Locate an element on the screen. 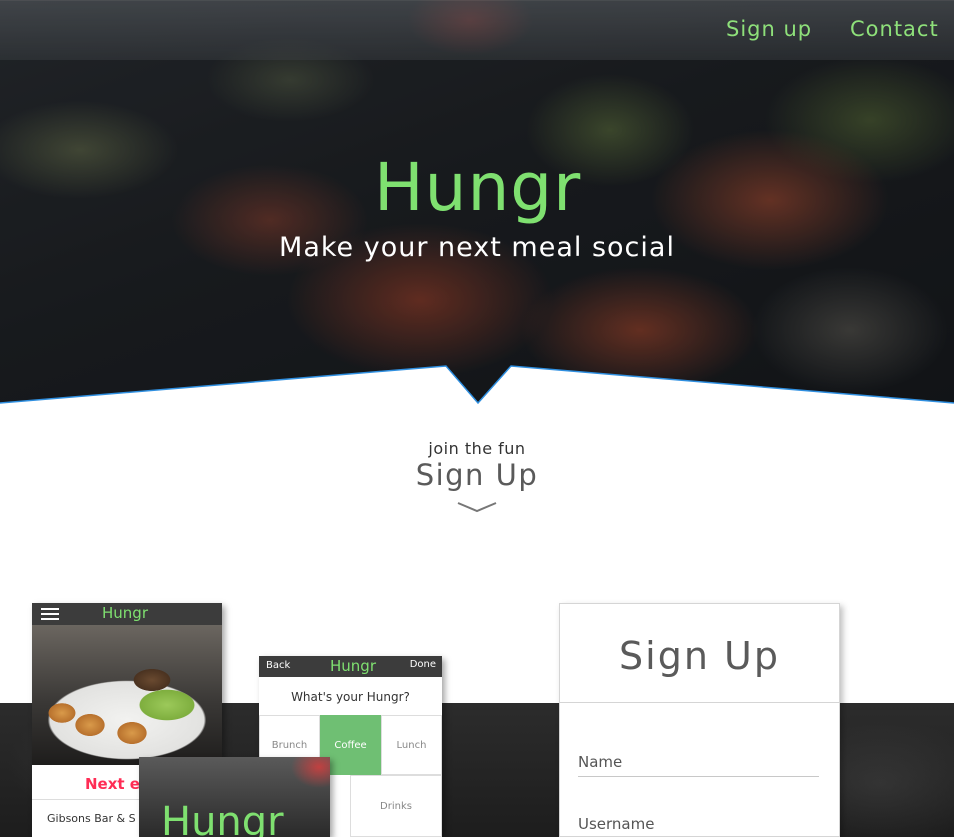 This screenshot has width=954, height=837. mockup-question: What's your Hungr? is located at coordinates (350, 697).